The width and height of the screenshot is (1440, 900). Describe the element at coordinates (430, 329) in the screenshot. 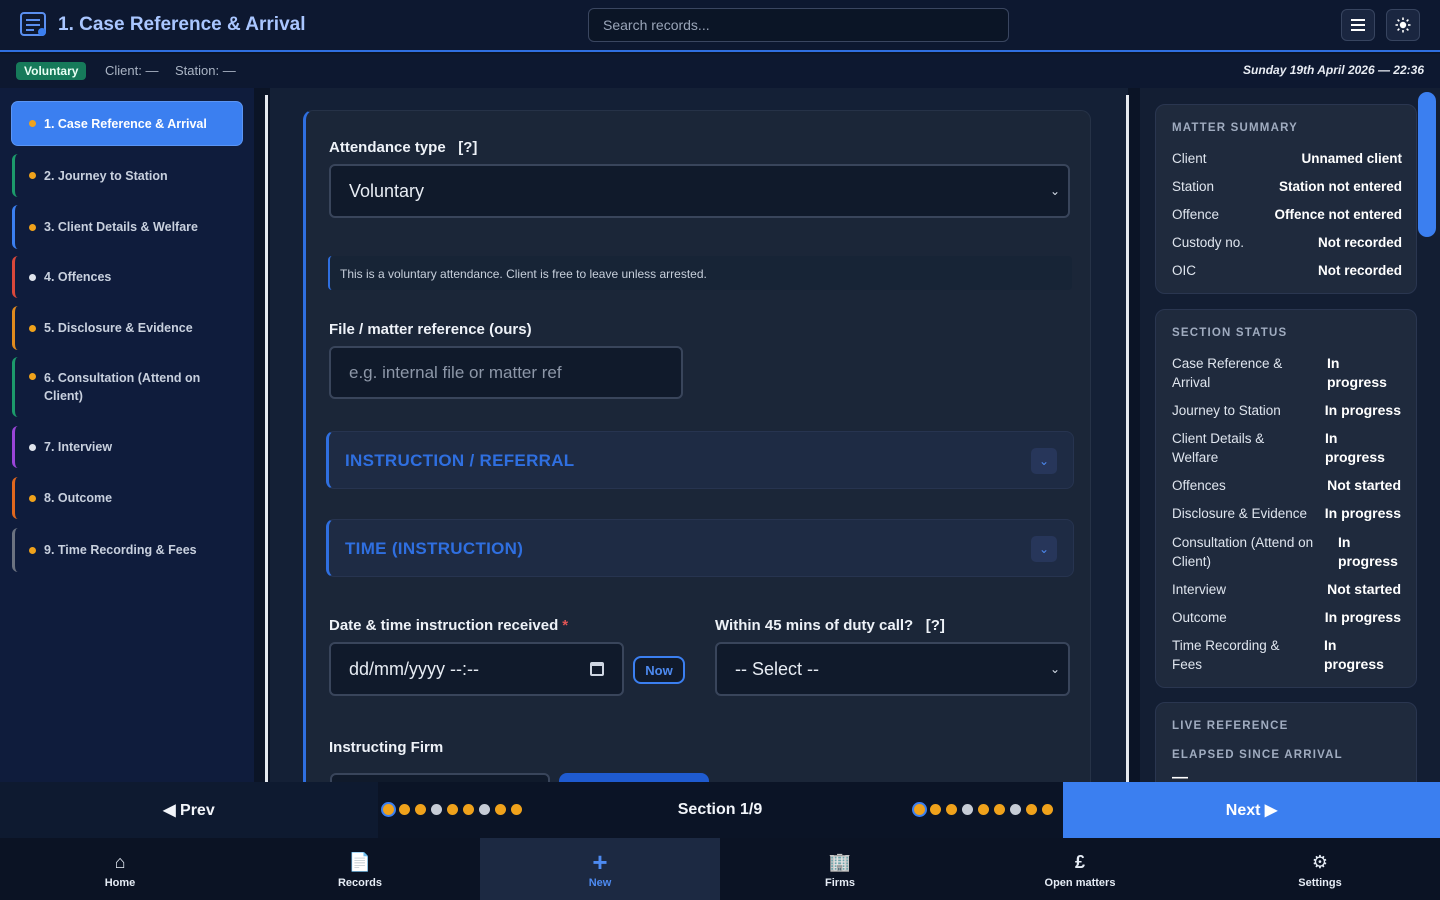

I see `file-reference-label: File / matter reference (ours)` at that location.